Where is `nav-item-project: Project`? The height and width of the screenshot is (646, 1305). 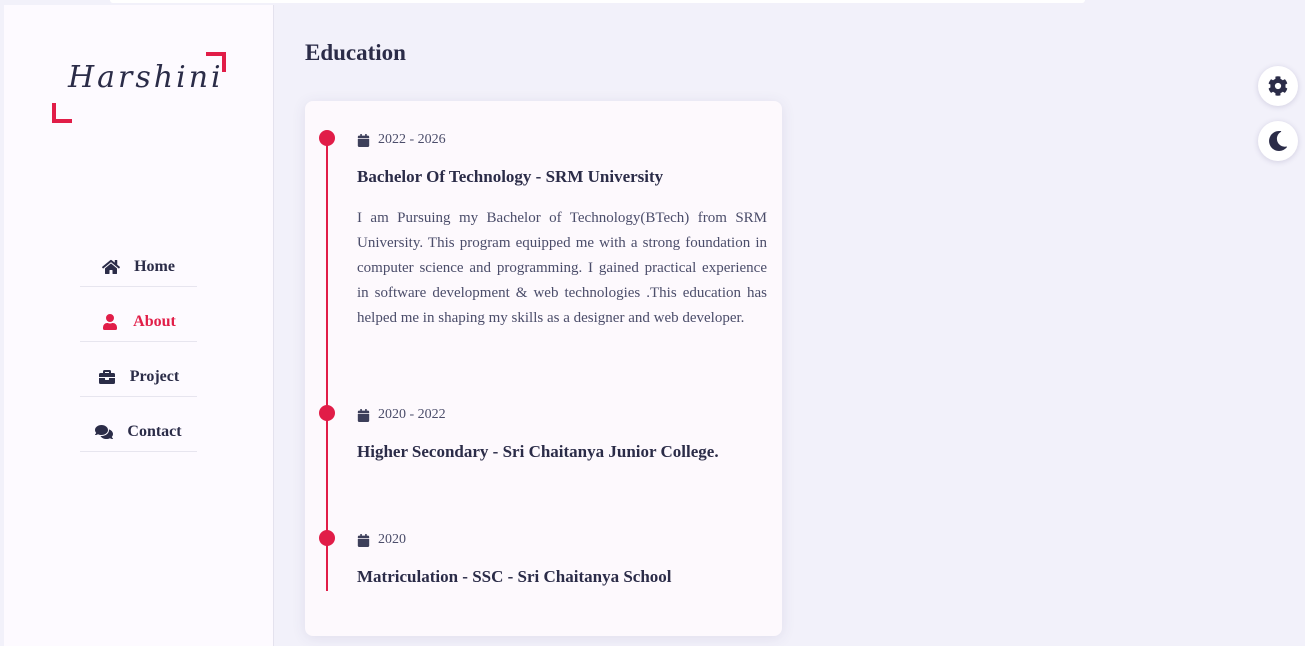 nav-item-project: Project is located at coordinates (138, 377).